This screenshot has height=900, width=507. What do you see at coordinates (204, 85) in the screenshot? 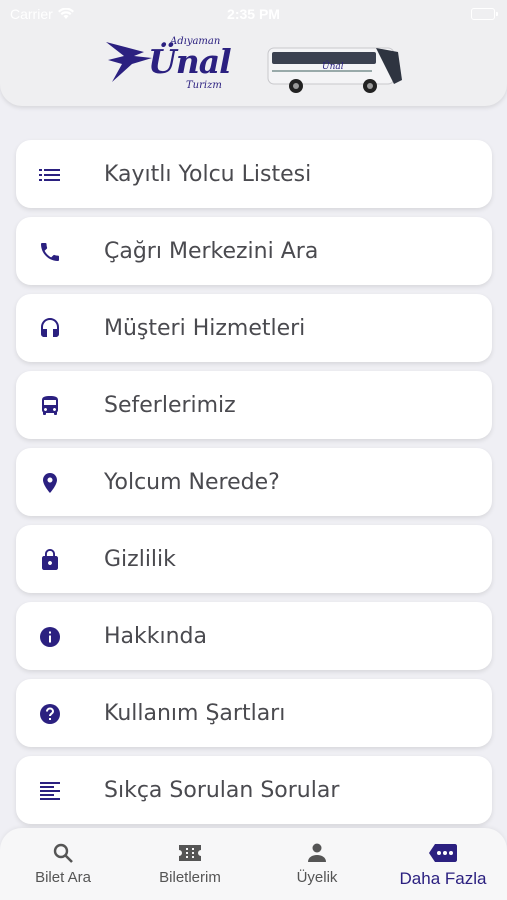
I see `logo-sub-text: Turizm` at bounding box center [204, 85].